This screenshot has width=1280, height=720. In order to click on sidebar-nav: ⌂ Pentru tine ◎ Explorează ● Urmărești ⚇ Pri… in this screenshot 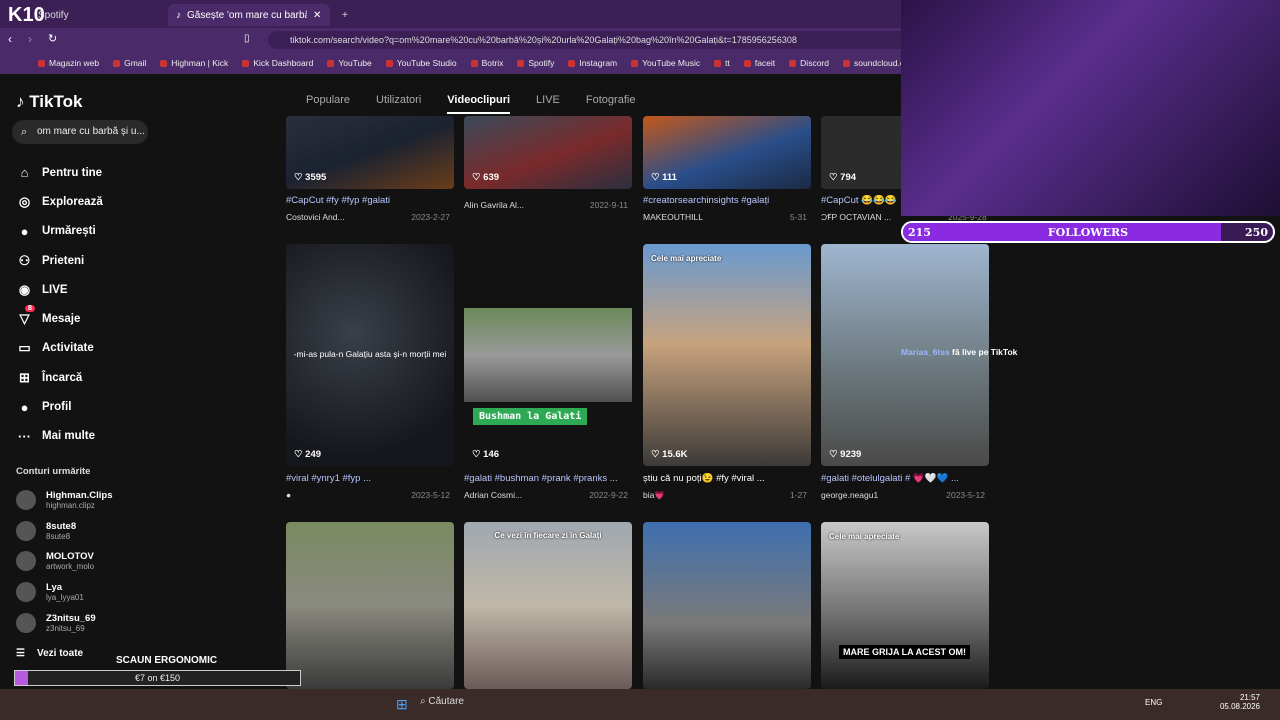, I will do `click(86, 304)`.